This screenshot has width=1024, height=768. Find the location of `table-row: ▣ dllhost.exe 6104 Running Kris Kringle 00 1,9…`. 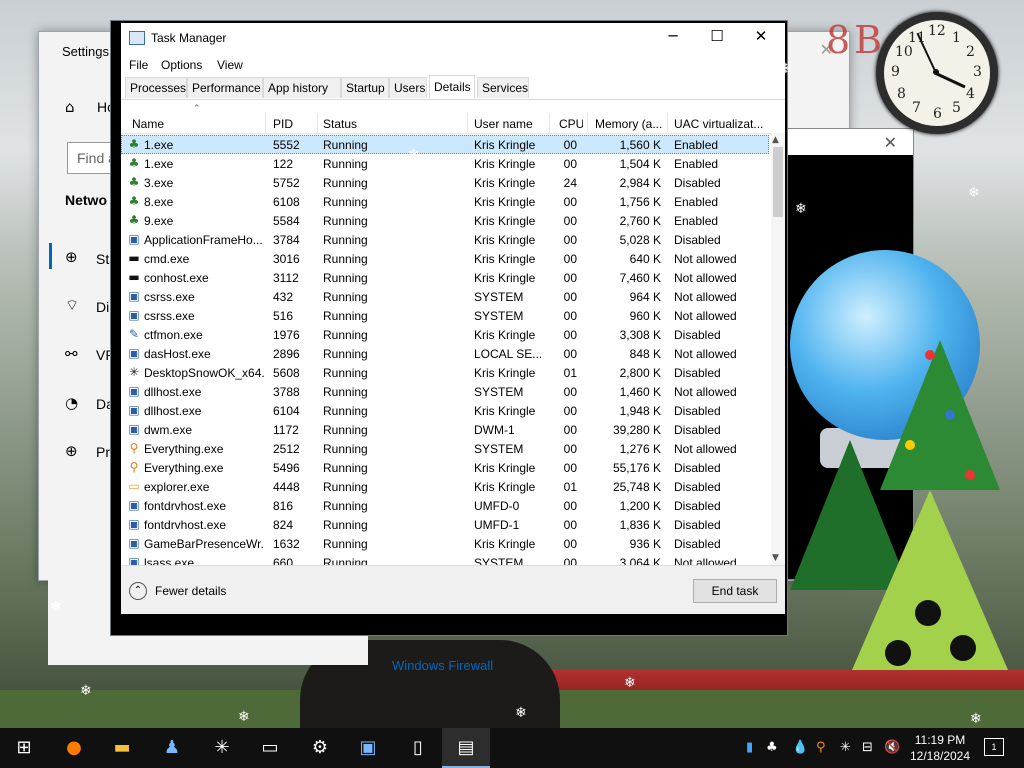

table-row: ▣ dllhost.exe 6104 Running Kris Kringle 00 1,9… is located at coordinates (445, 410).